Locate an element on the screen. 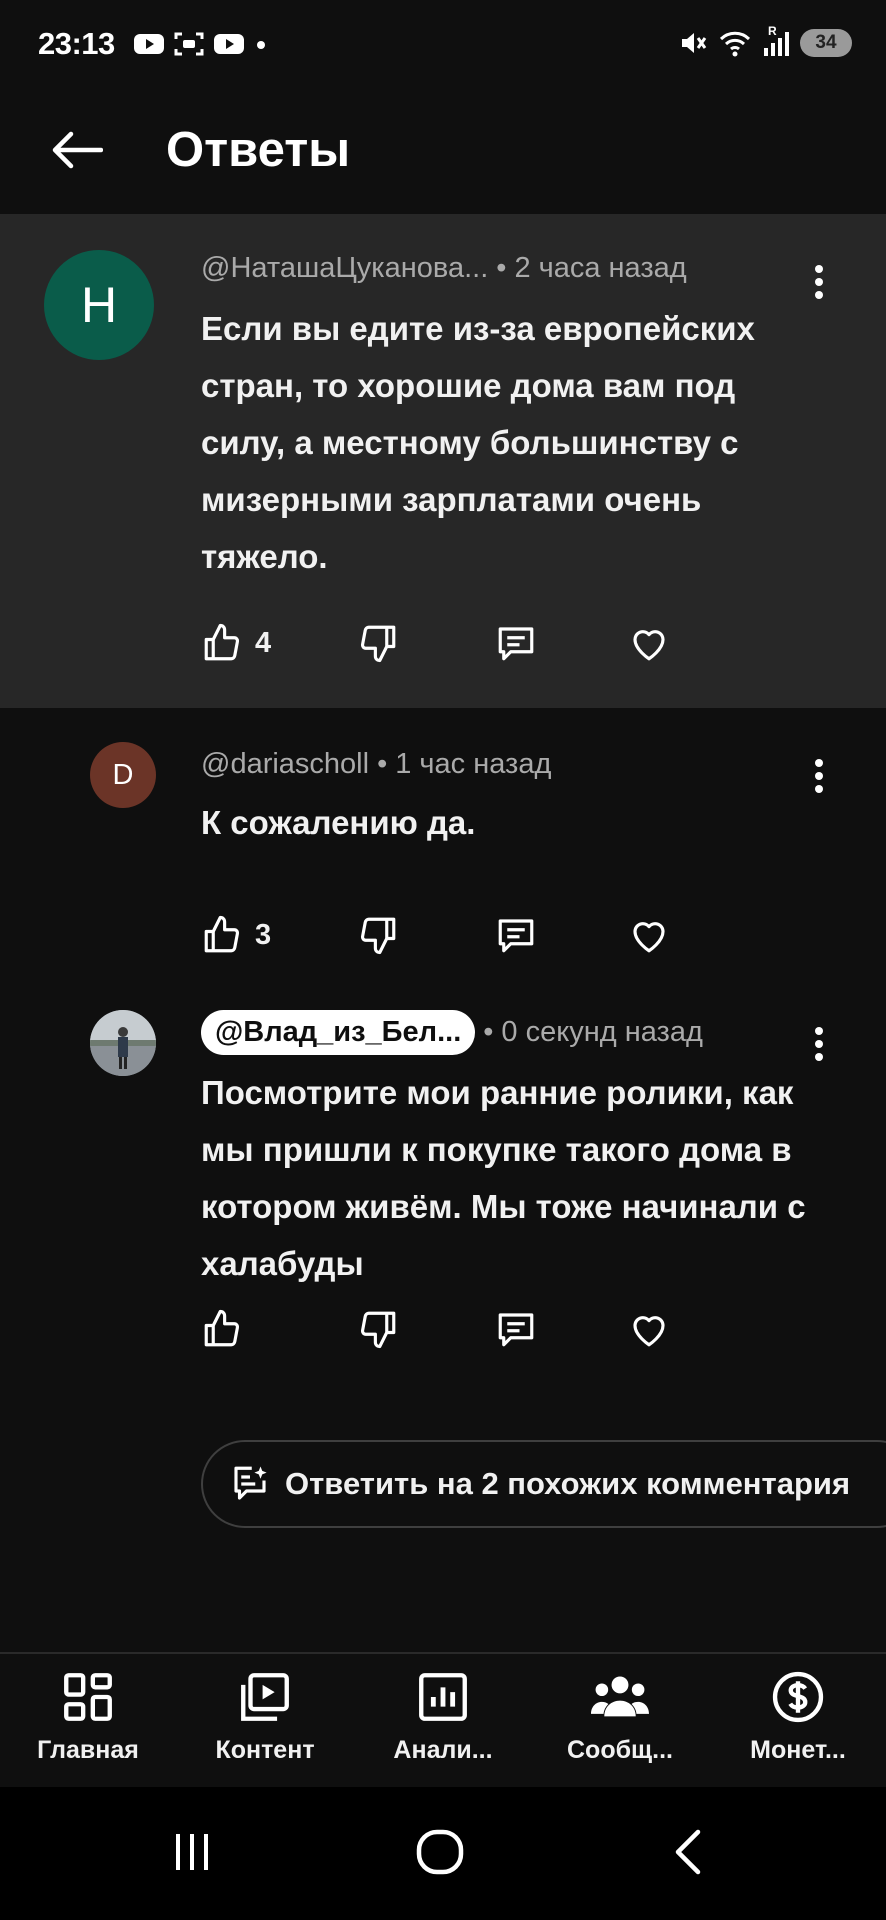  home-button is located at coordinates (440, 1852).